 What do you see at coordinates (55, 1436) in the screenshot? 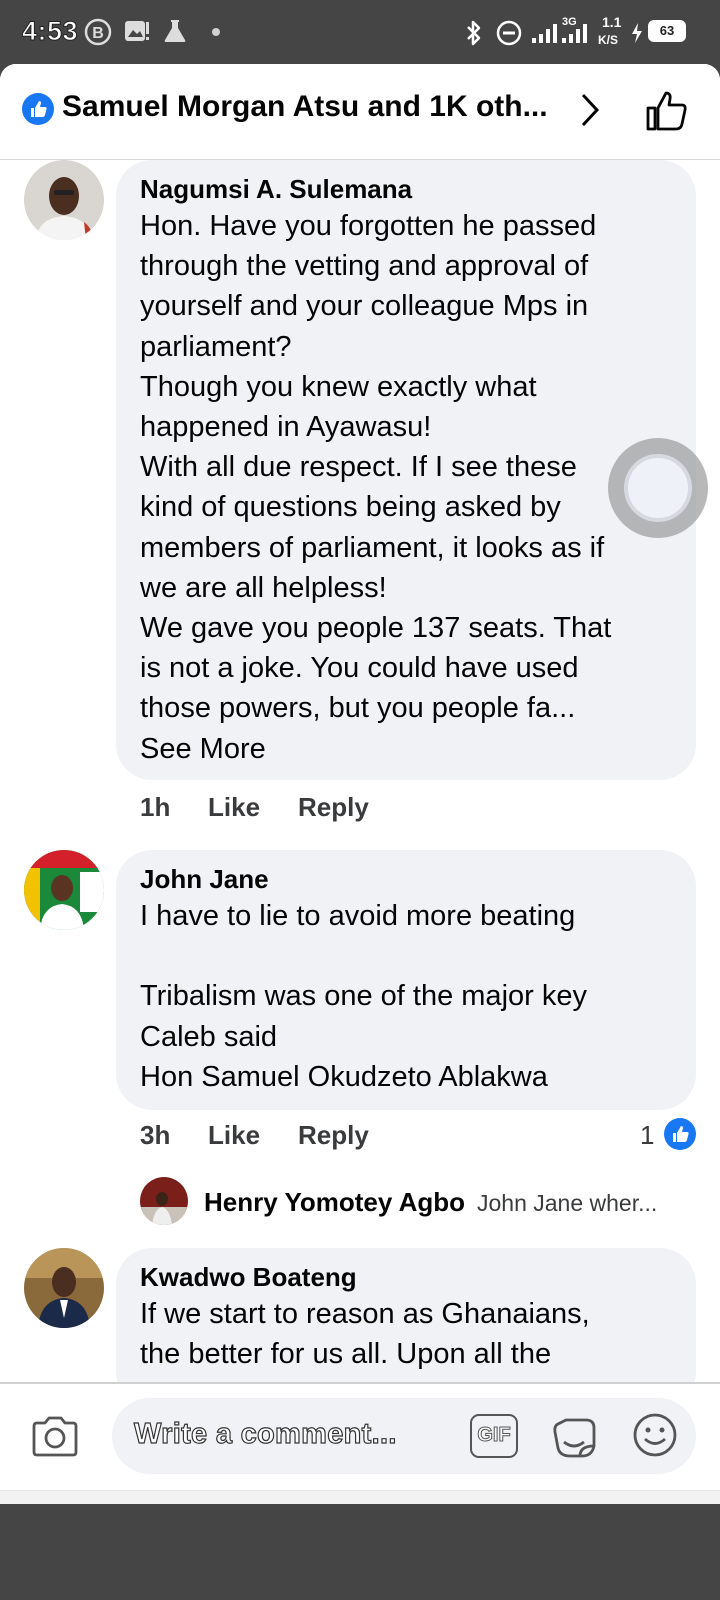
I see `camera-icon` at bounding box center [55, 1436].